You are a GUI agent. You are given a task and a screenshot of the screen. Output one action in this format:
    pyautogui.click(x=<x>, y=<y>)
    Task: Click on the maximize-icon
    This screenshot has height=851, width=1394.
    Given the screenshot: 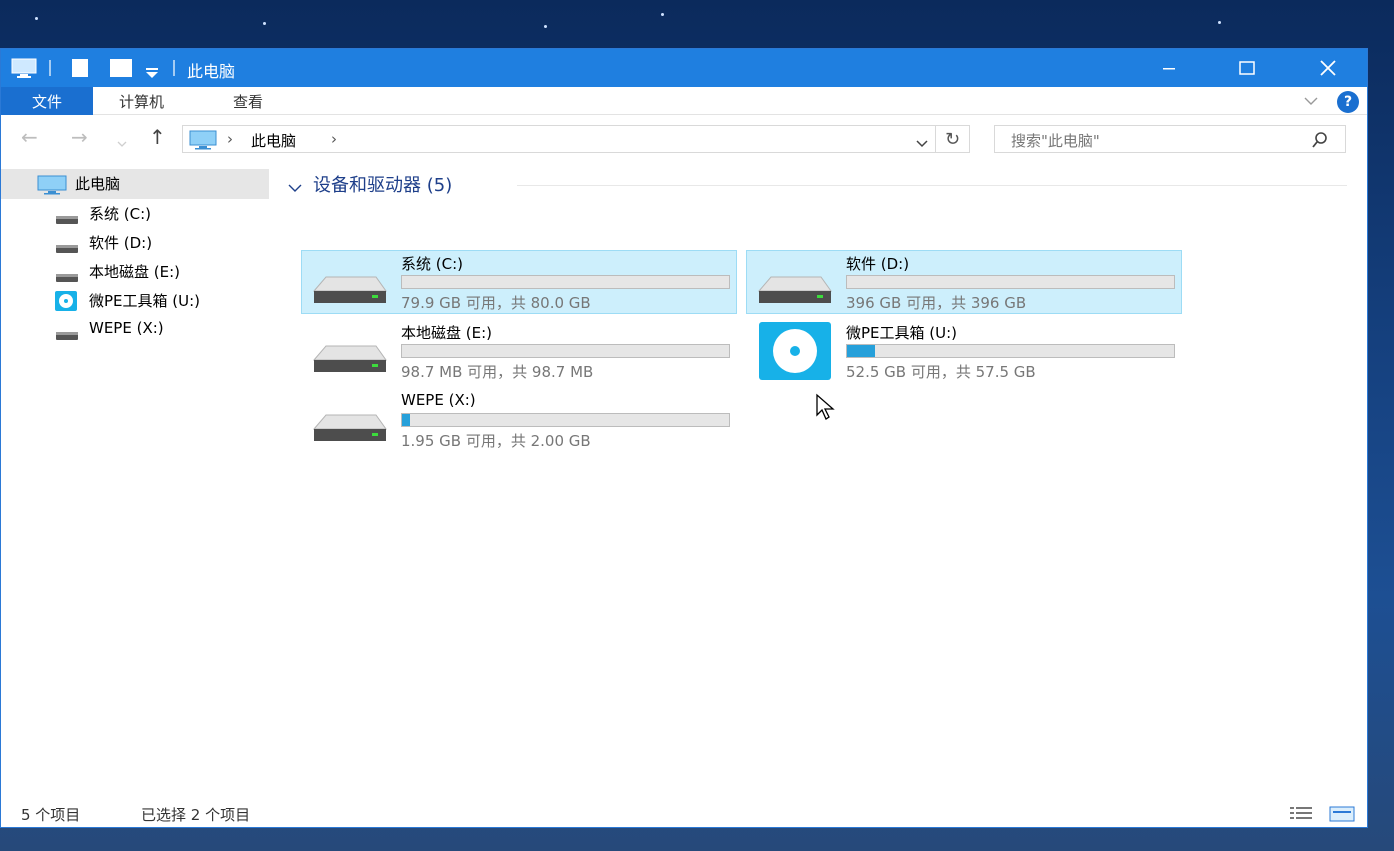 What is the action you would take?
    pyautogui.click(x=1247, y=68)
    